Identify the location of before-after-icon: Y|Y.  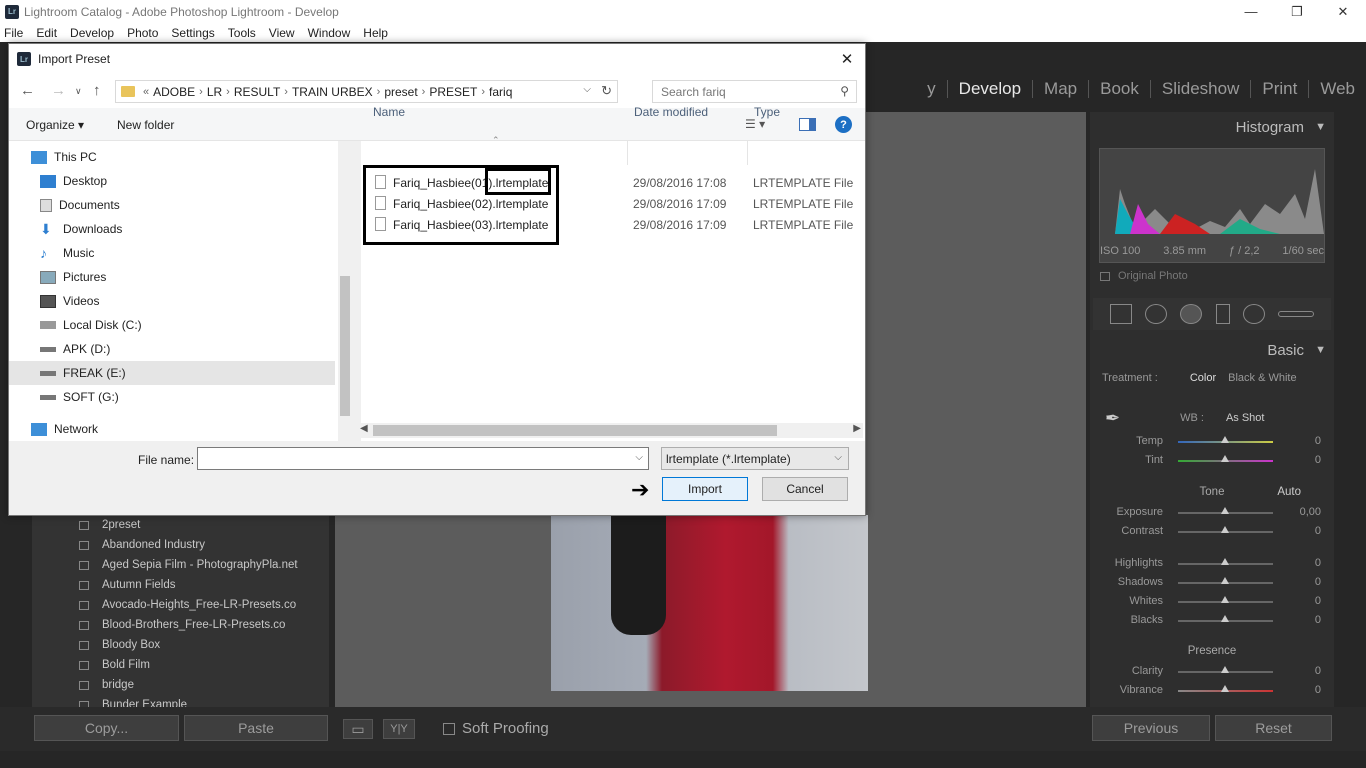
(399, 729).